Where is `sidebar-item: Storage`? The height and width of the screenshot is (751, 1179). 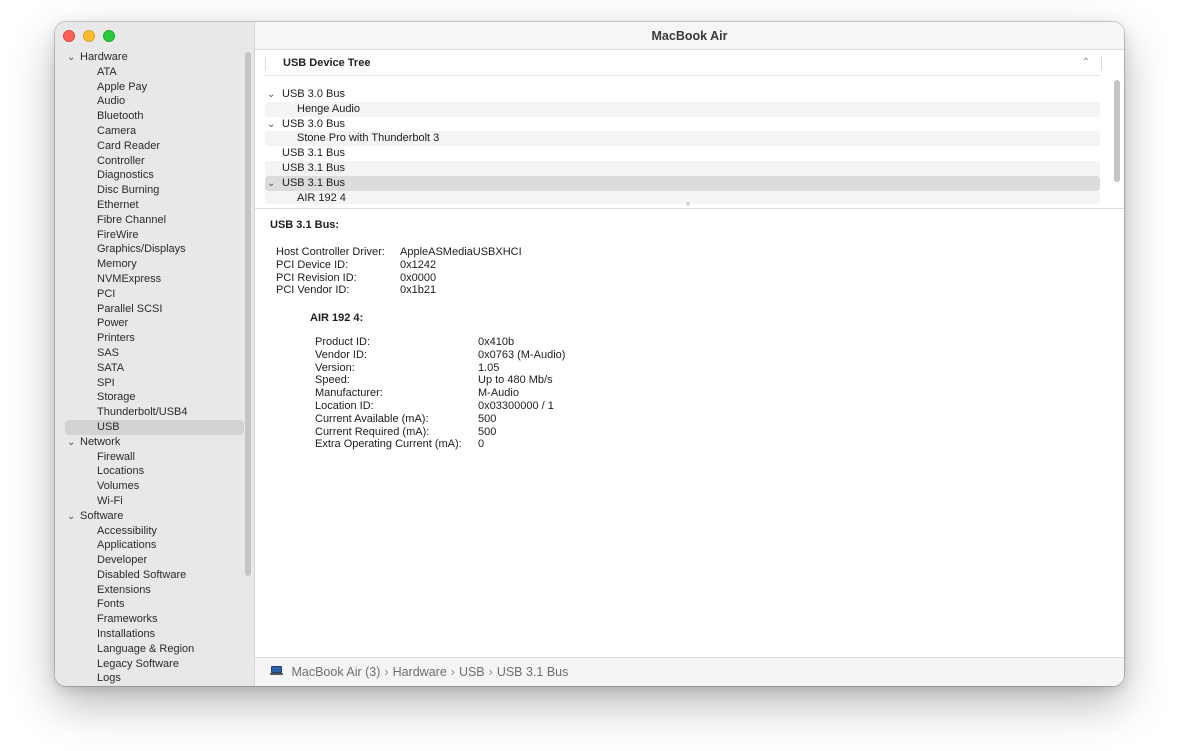
sidebar-item: Storage is located at coordinates (152, 397).